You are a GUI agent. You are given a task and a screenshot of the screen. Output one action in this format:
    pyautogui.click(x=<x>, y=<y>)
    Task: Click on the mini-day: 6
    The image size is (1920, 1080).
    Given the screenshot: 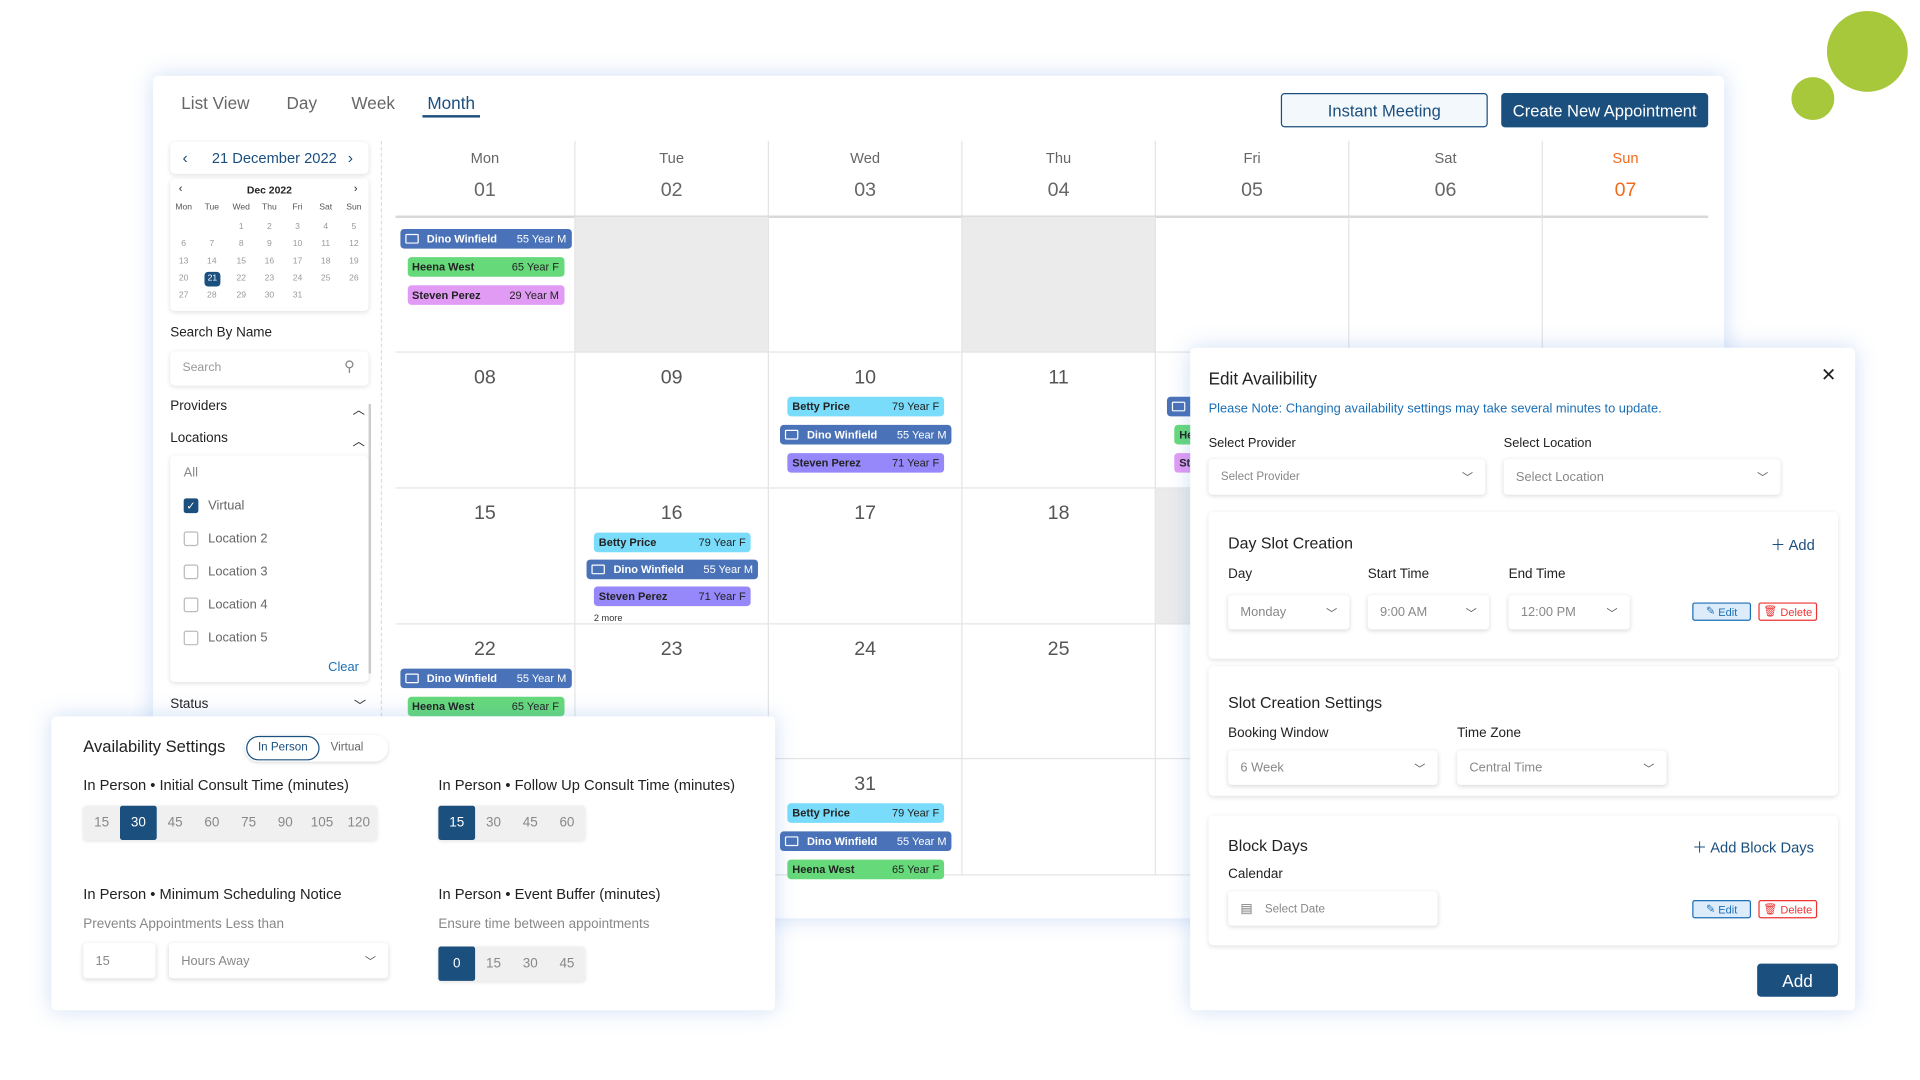 What is the action you would take?
    pyautogui.click(x=183, y=244)
    